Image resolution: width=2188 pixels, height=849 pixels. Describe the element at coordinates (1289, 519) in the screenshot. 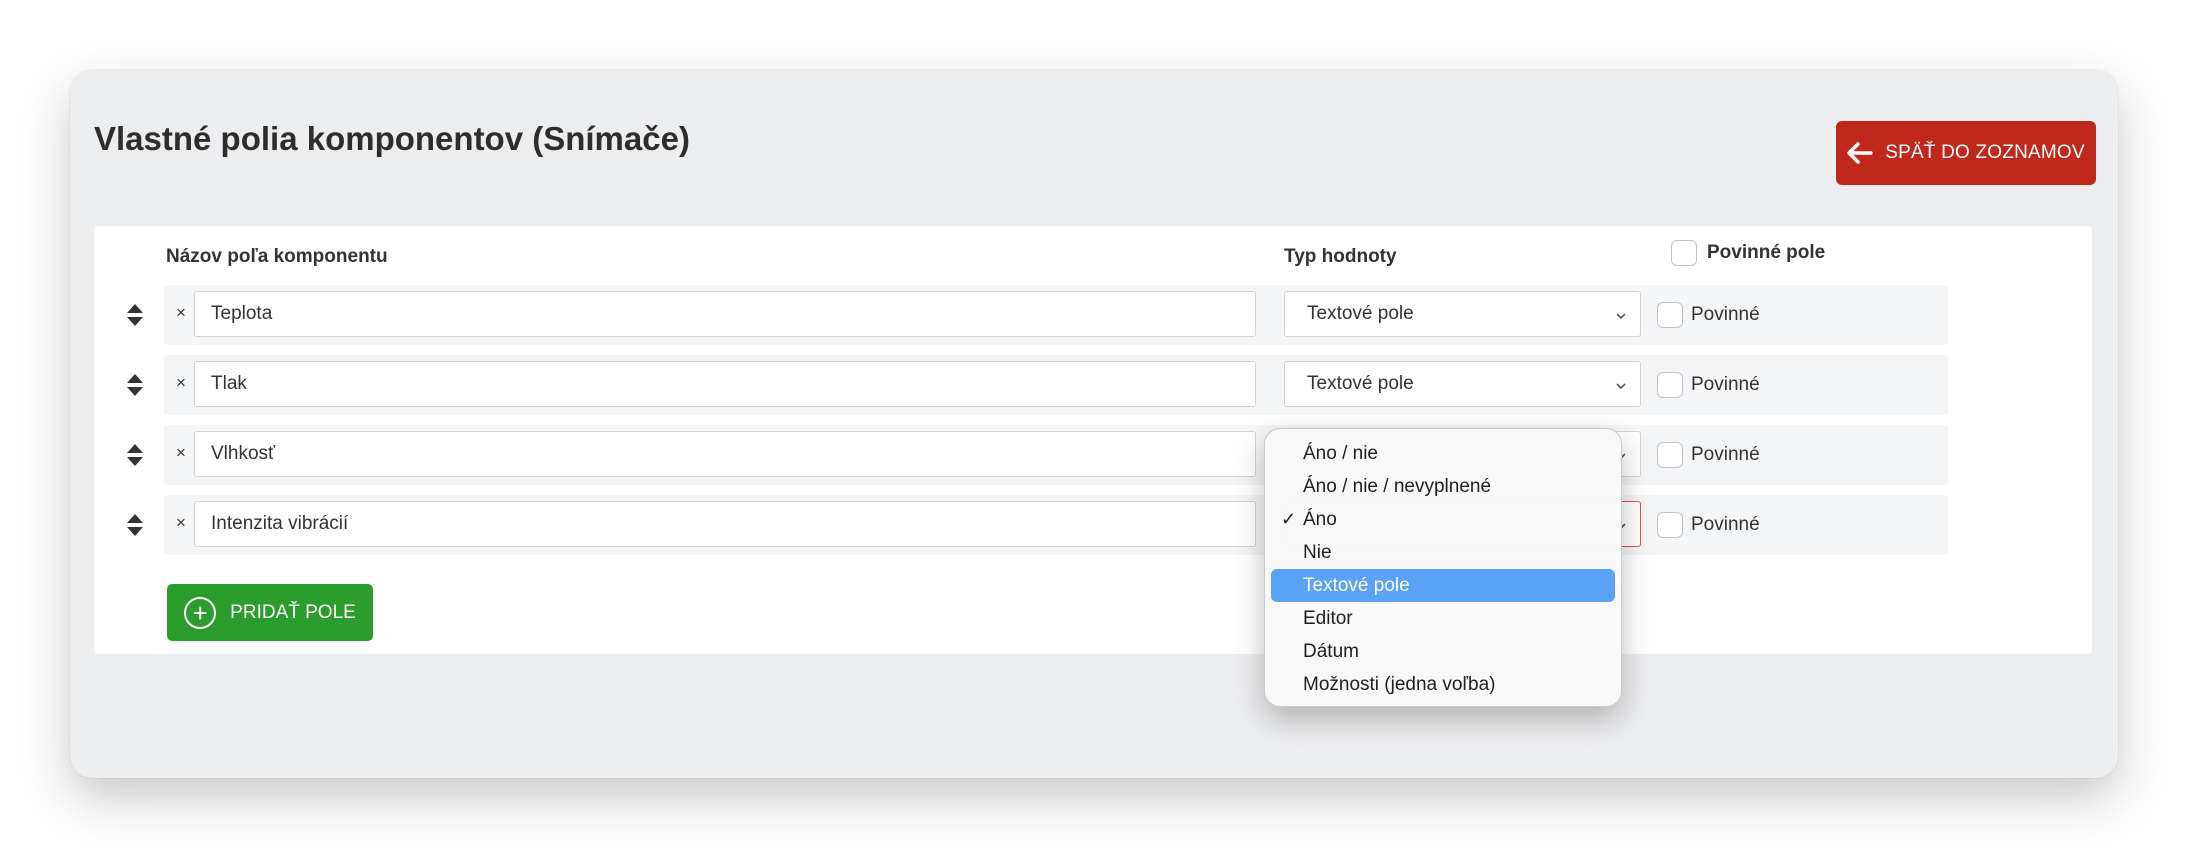

I see `checkmark-icon: ✓` at that location.